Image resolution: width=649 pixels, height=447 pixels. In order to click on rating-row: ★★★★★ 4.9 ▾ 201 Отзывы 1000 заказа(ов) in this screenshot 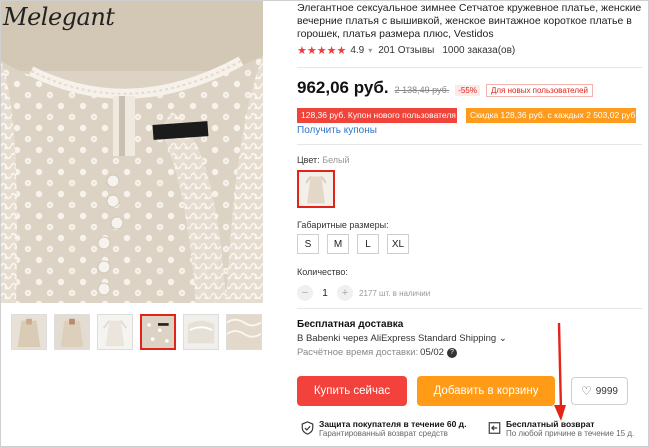, I will do `click(406, 50)`.